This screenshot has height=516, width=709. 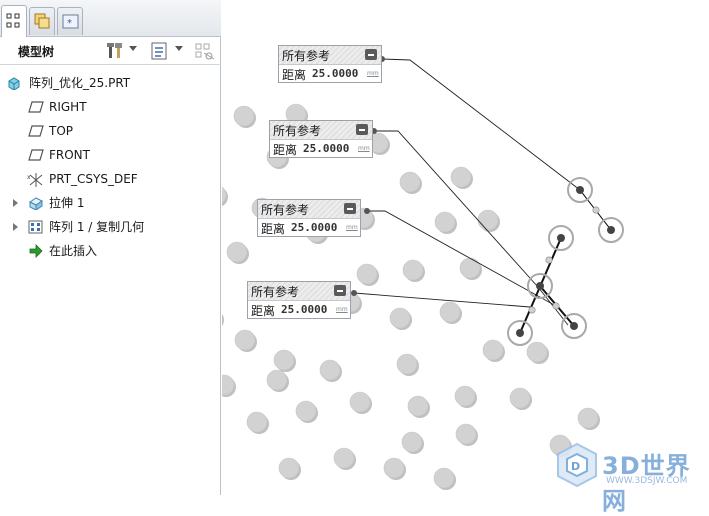 What do you see at coordinates (69, 155) in the screenshot?
I see `tree-item-label: FRONT` at bounding box center [69, 155].